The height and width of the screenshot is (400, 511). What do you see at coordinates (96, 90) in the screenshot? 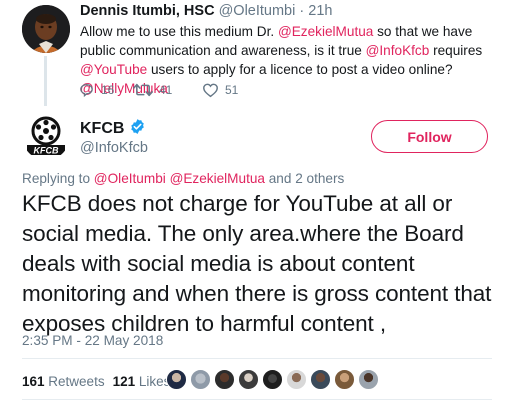
I see `reply-button: 16` at bounding box center [96, 90].